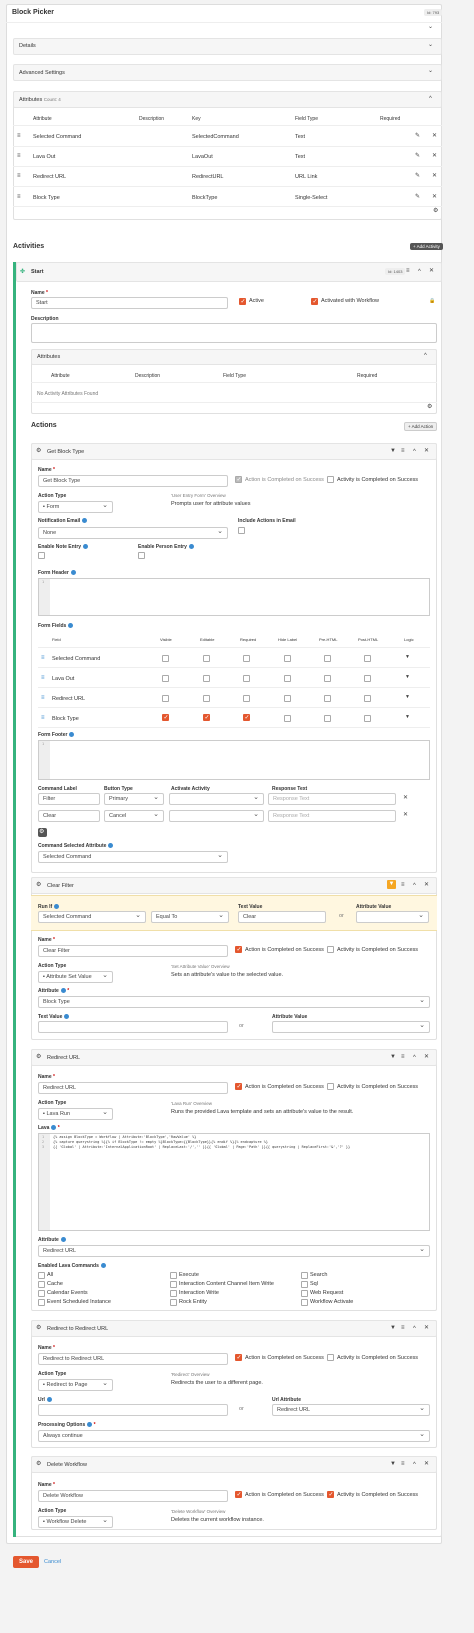 The width and height of the screenshot is (474, 1633). I want to click on attribute-value-select, so click(351, 1027).